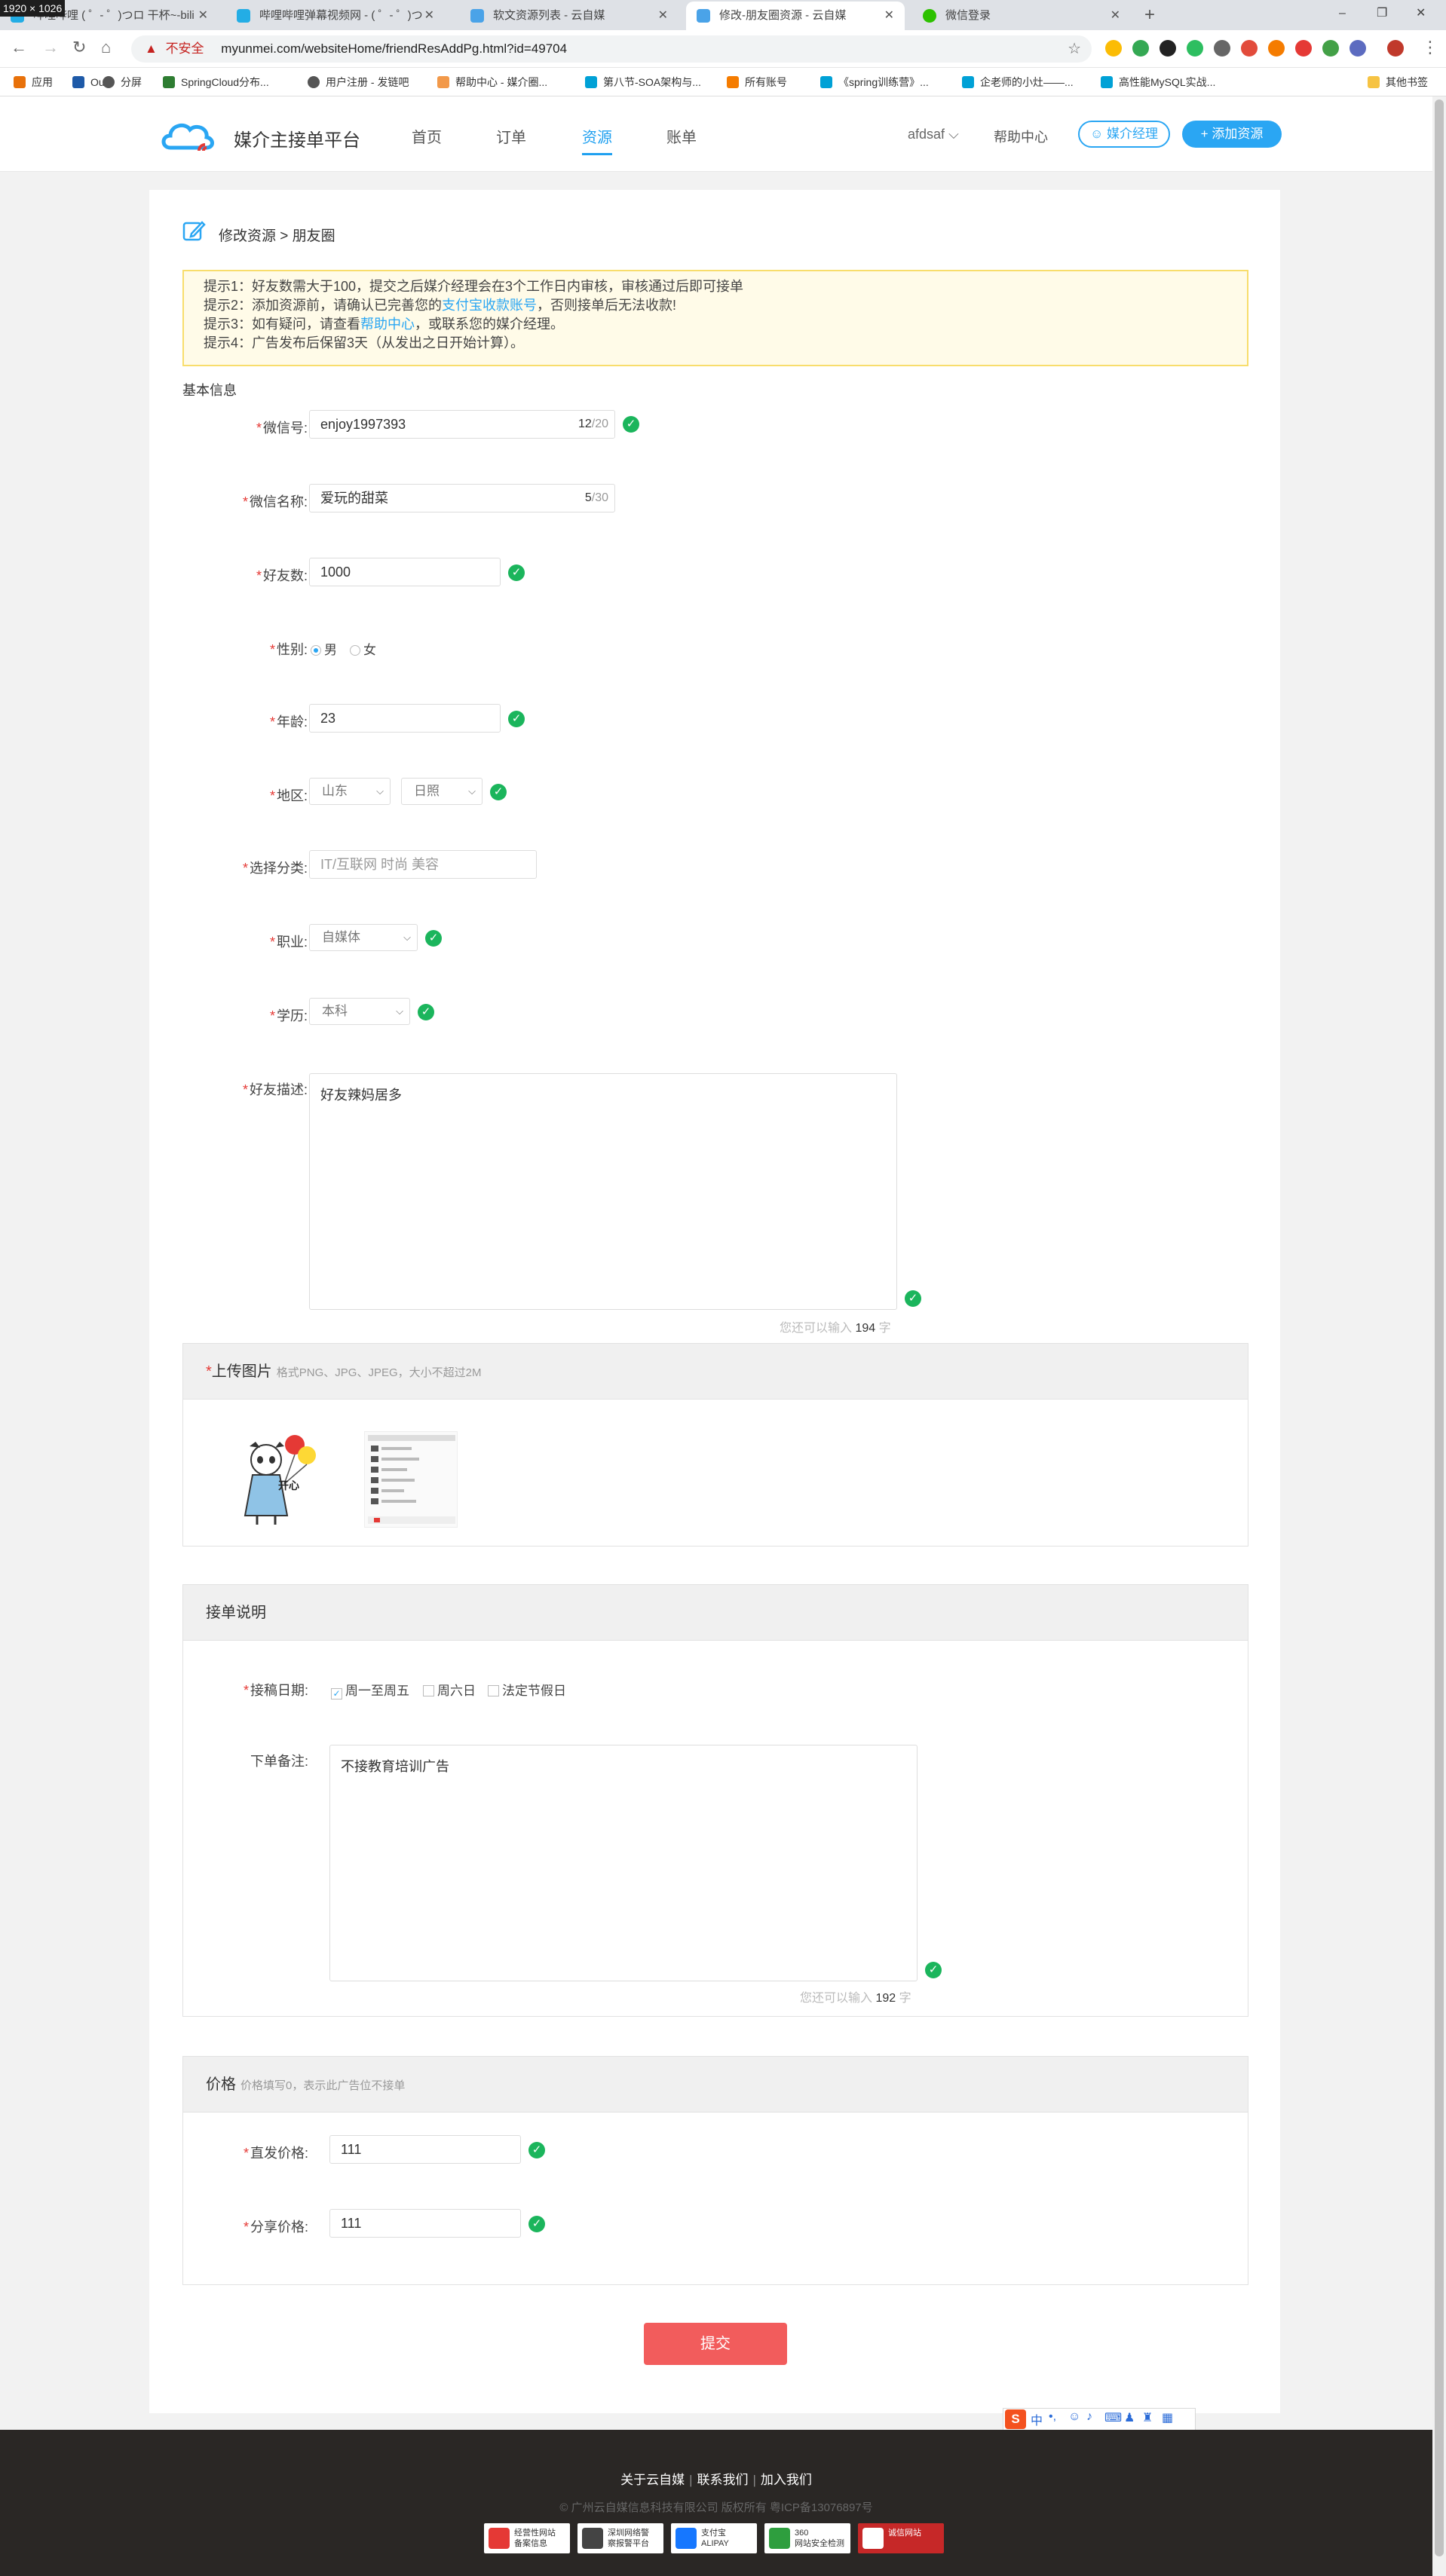 The height and width of the screenshot is (2576, 1446). What do you see at coordinates (1147, 2417) in the screenshot?
I see `shirt-icon: ♜` at bounding box center [1147, 2417].